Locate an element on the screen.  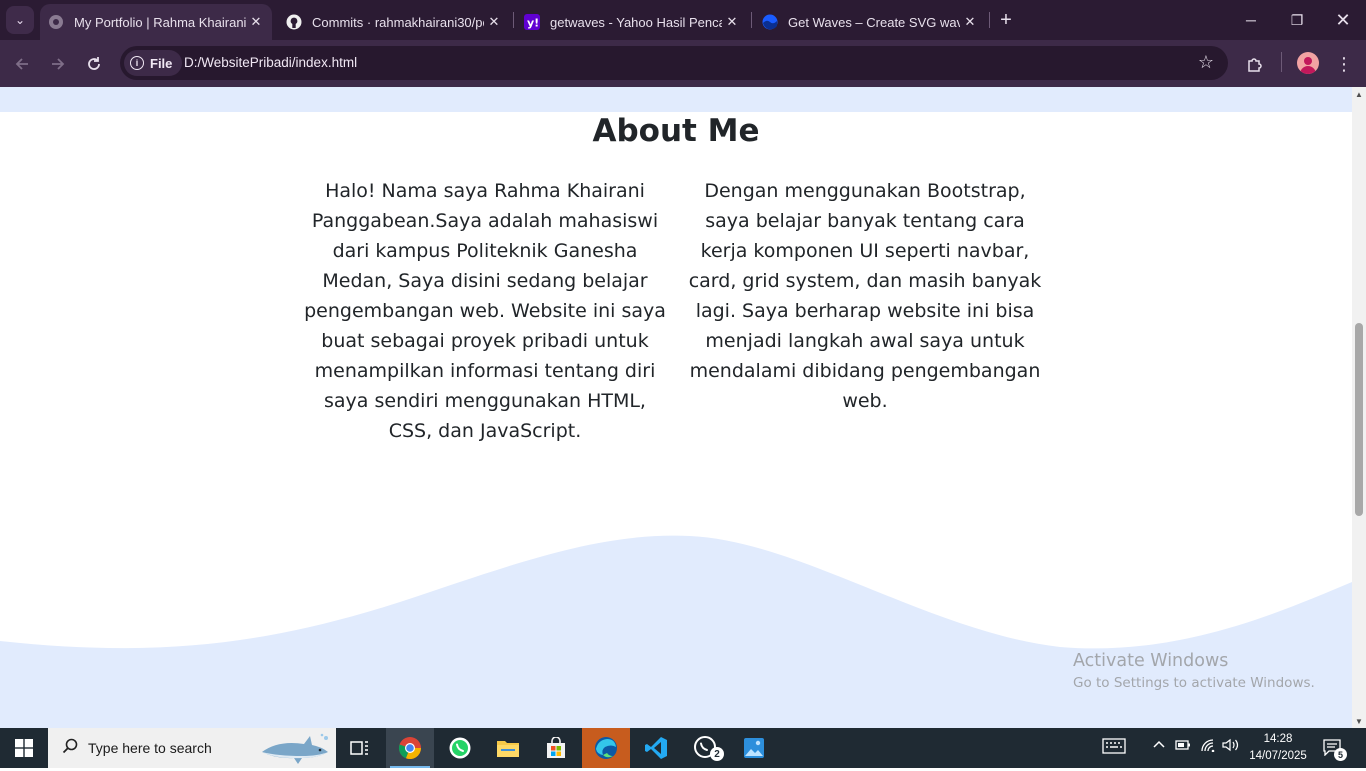
address-bar: i File D:/WebsitePribadi/index.html ☆ is located at coordinates (674, 63).